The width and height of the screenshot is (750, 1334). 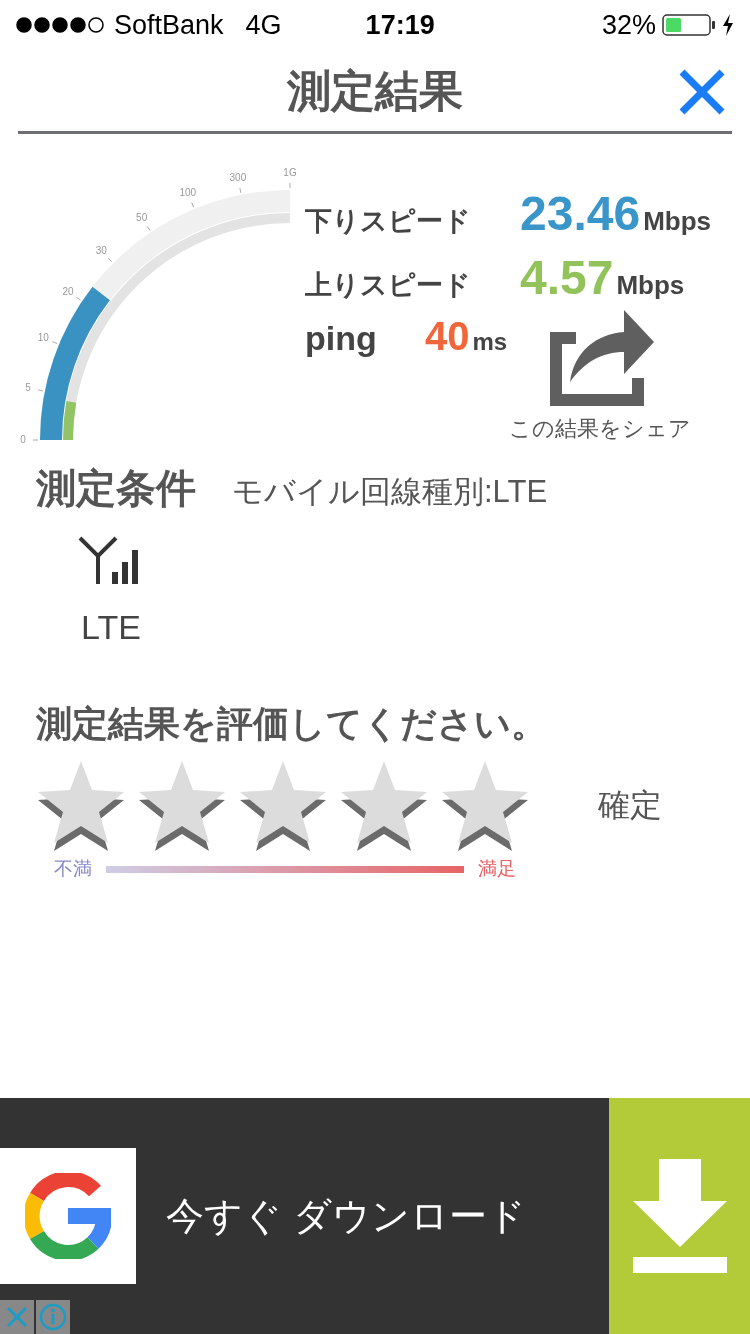 What do you see at coordinates (388, 221) in the screenshot?
I see `speed-label: 下りスピード` at bounding box center [388, 221].